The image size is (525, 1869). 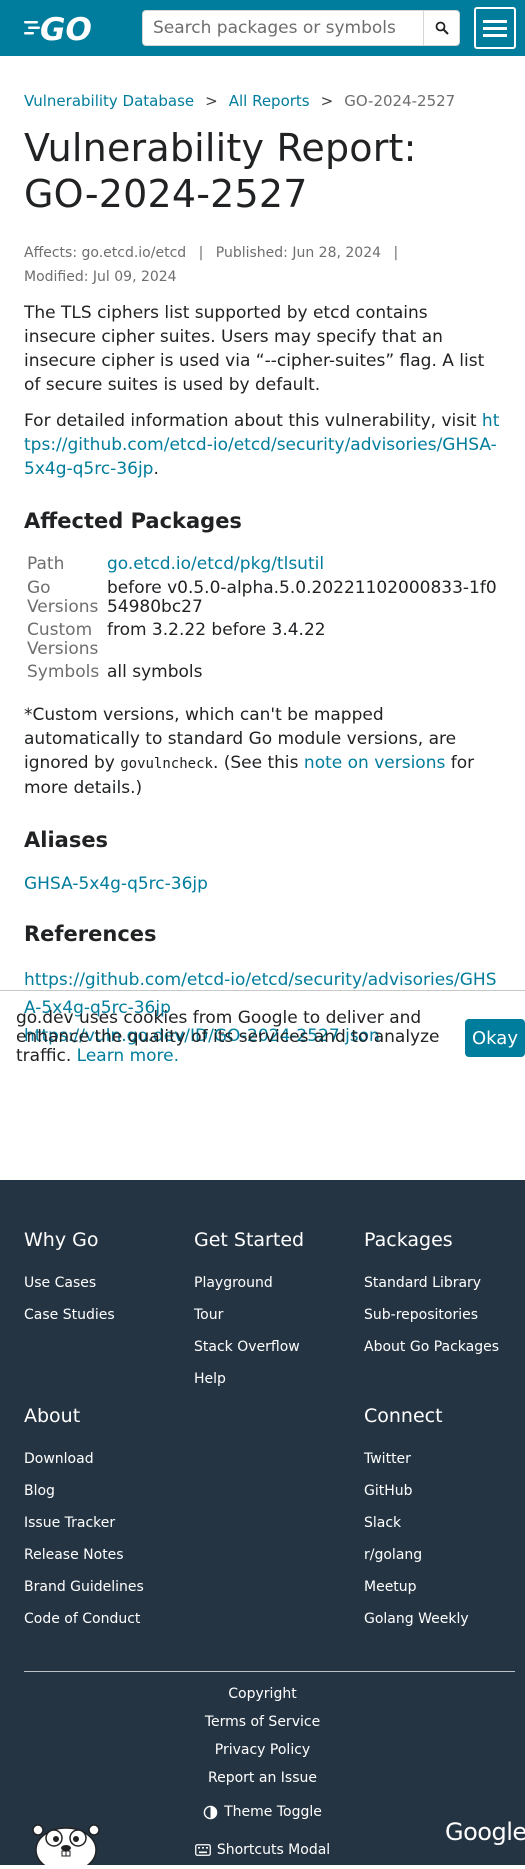 What do you see at coordinates (249, 1379) in the screenshot?
I see `footer-link: Help` at bounding box center [249, 1379].